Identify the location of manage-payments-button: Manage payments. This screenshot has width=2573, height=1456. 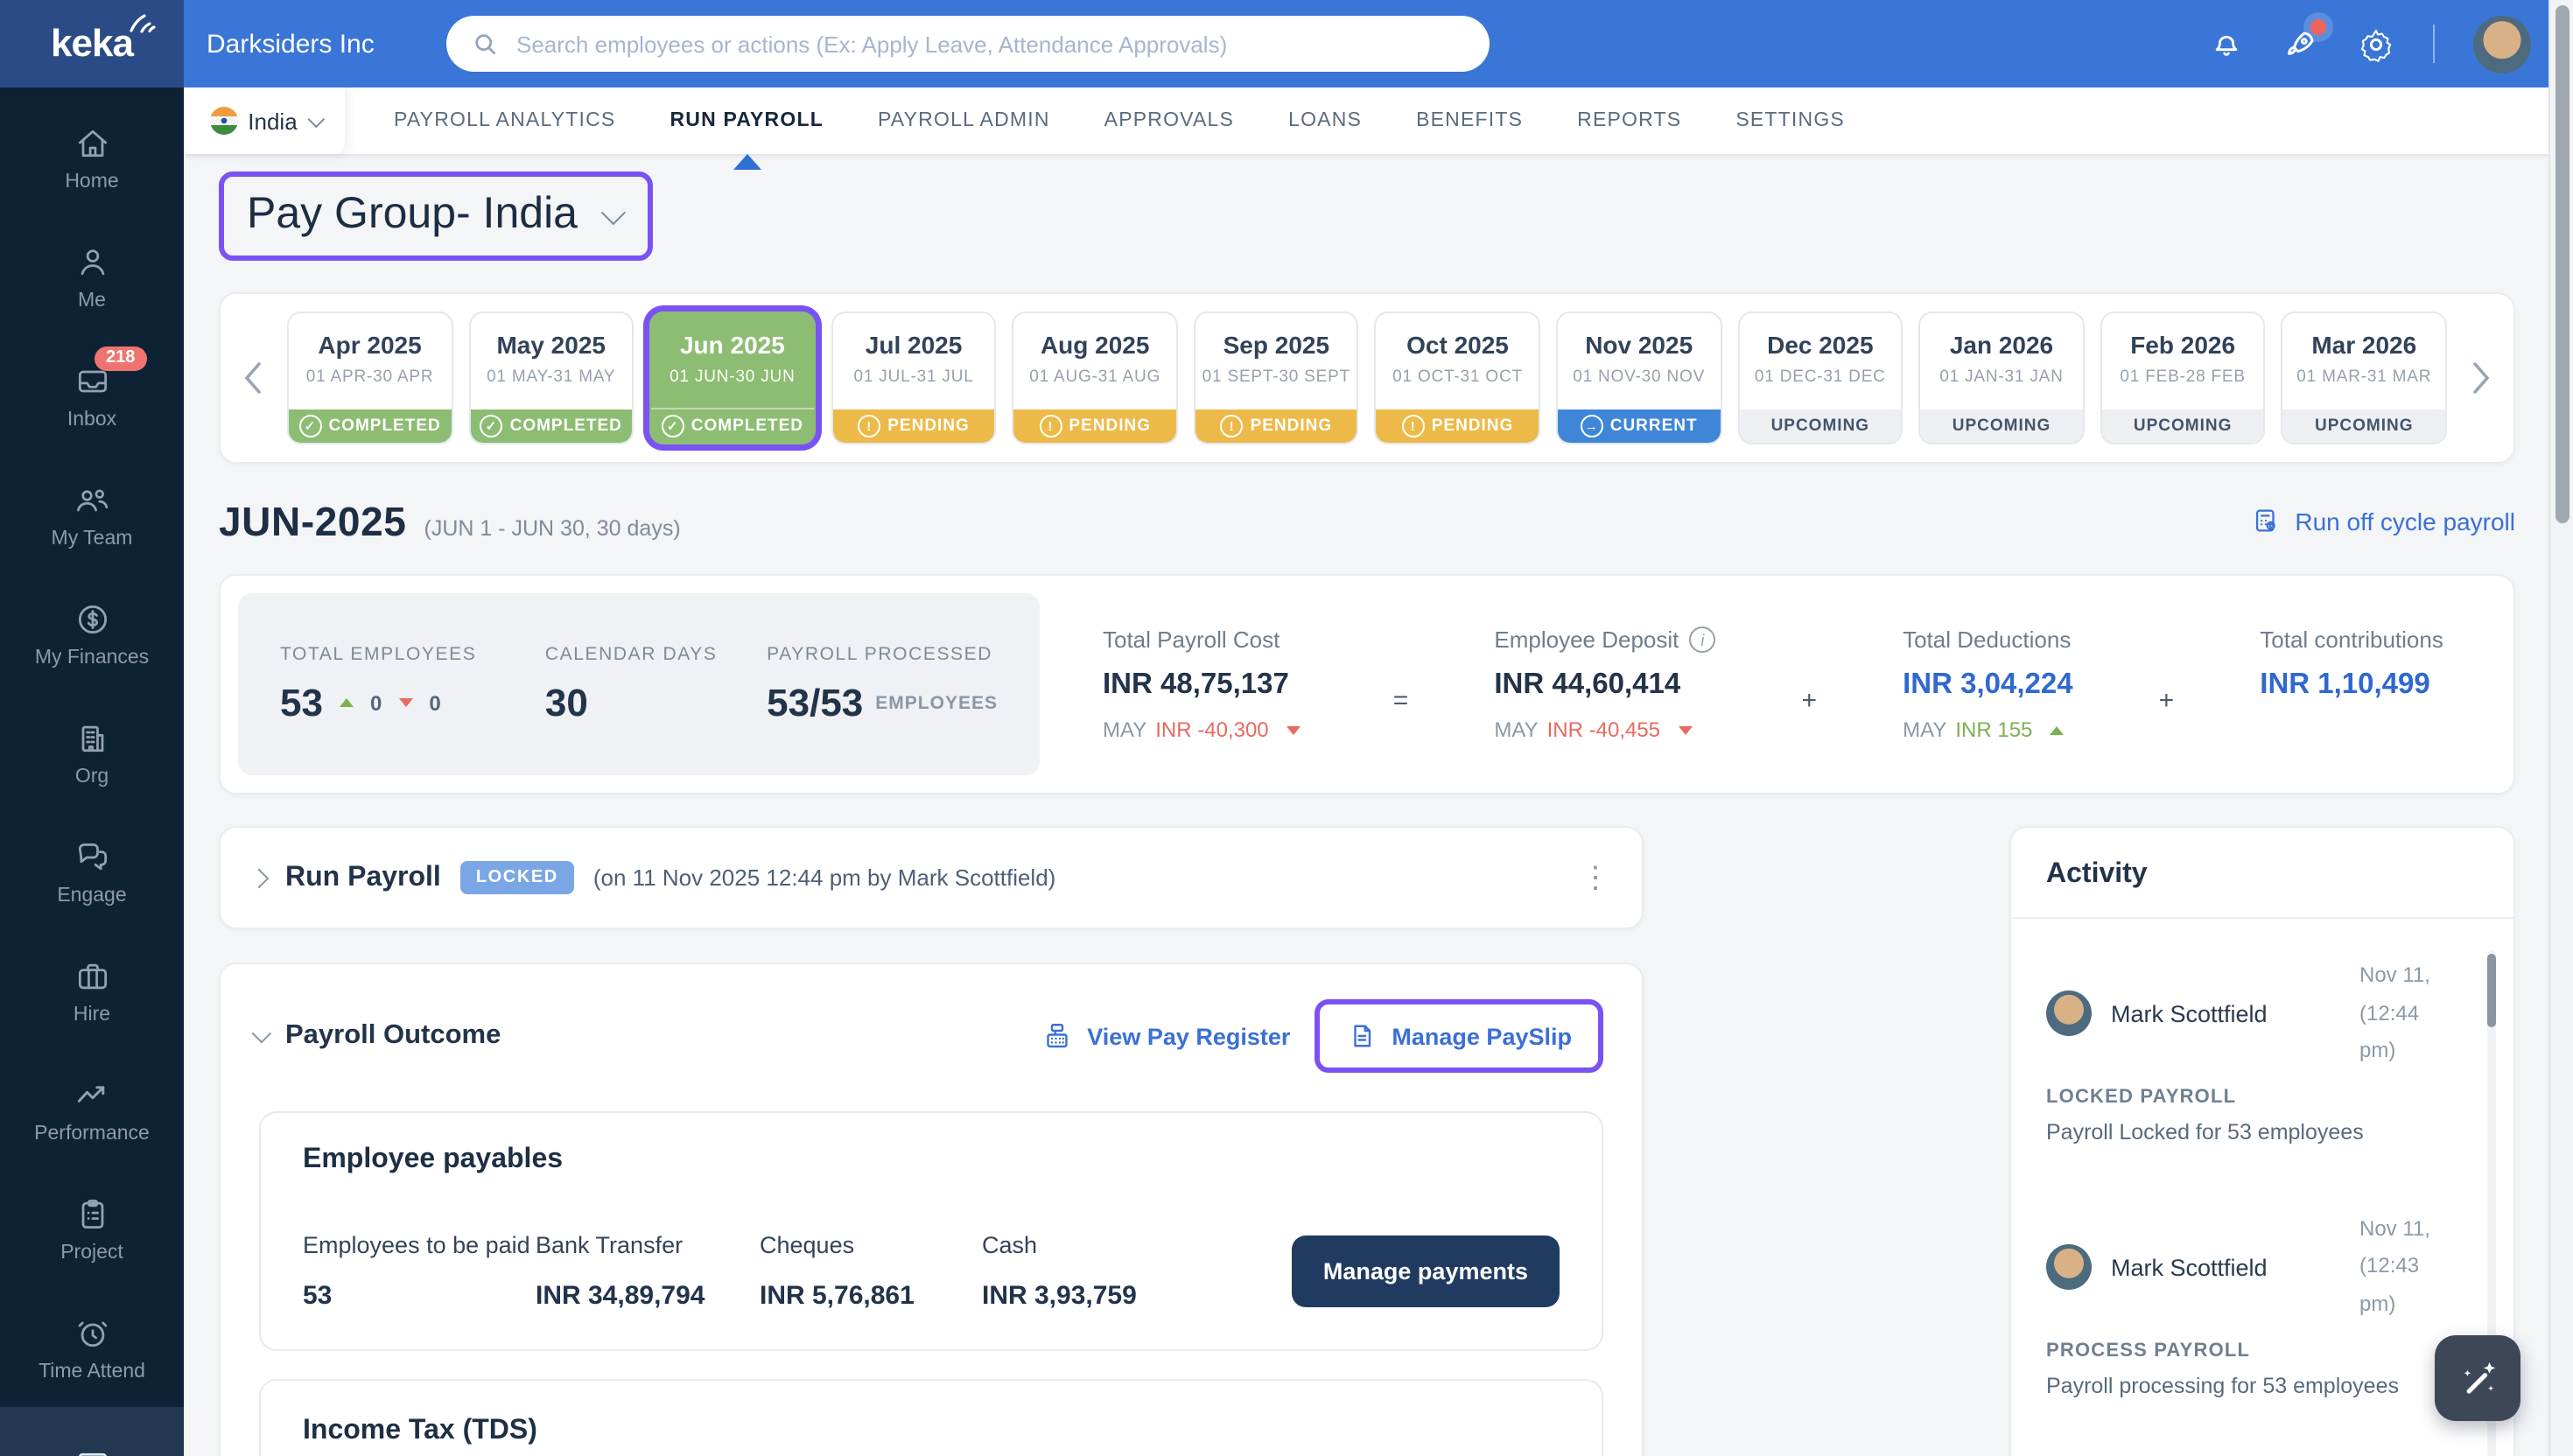
(1425, 1271).